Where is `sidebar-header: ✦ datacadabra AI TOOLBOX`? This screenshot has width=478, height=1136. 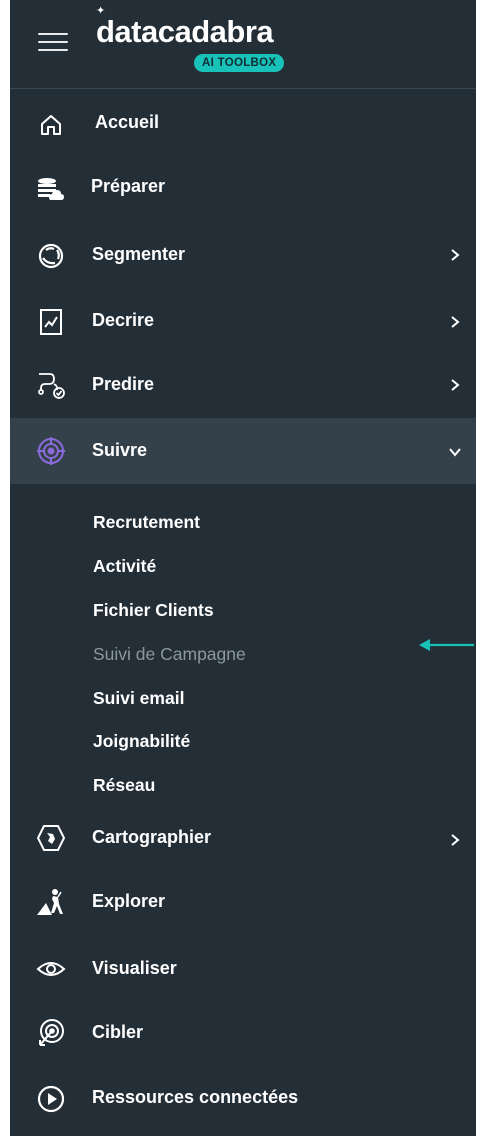
sidebar-header: ✦ datacadabra AI TOOLBOX is located at coordinates (243, 44).